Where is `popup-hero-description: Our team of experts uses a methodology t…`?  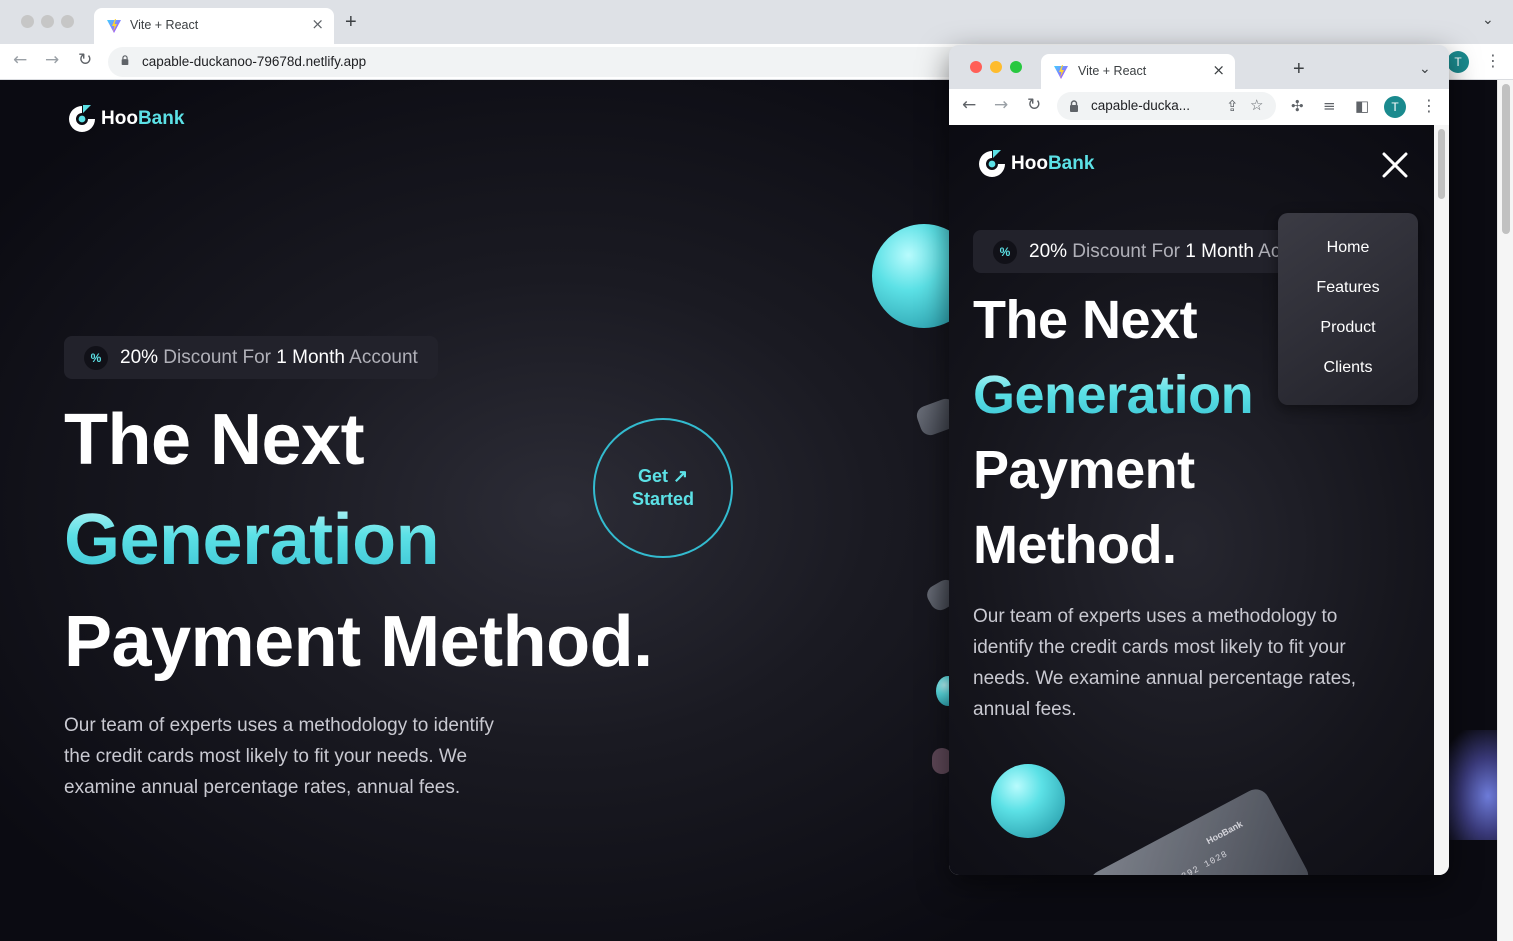
popup-hero-description: Our team of experts uses a methodology t… is located at coordinates (1164, 663).